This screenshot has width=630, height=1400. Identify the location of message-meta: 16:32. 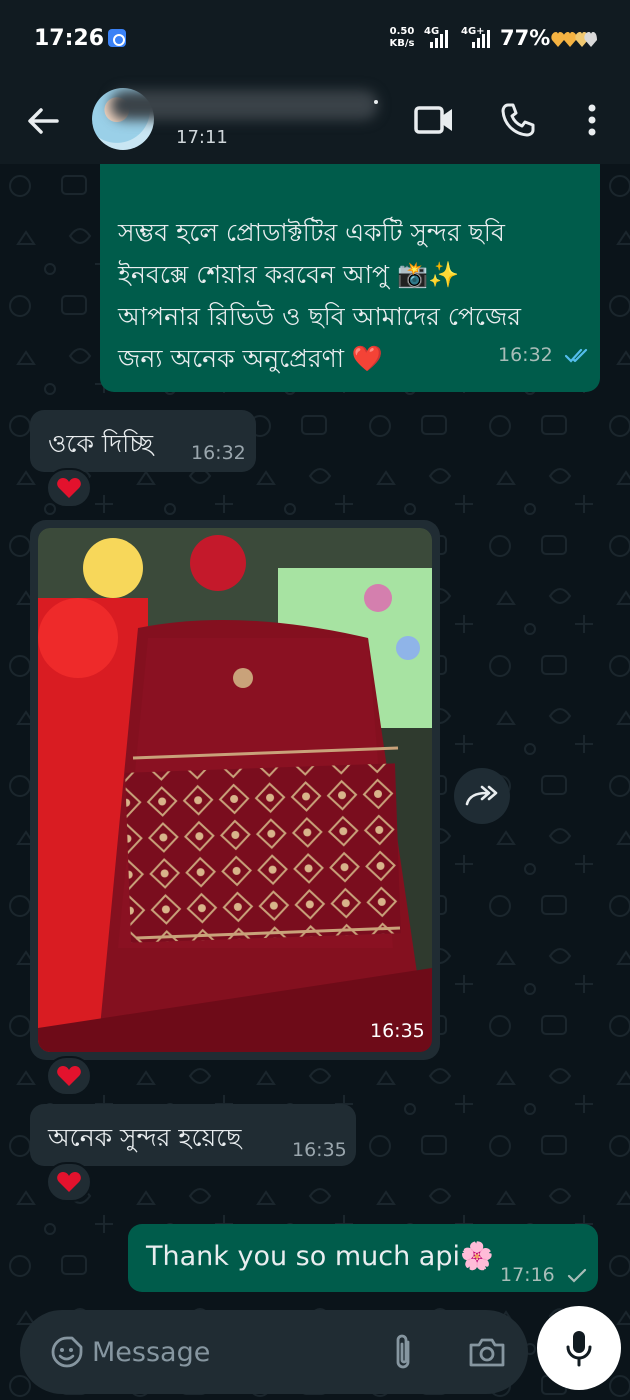
(545, 355).